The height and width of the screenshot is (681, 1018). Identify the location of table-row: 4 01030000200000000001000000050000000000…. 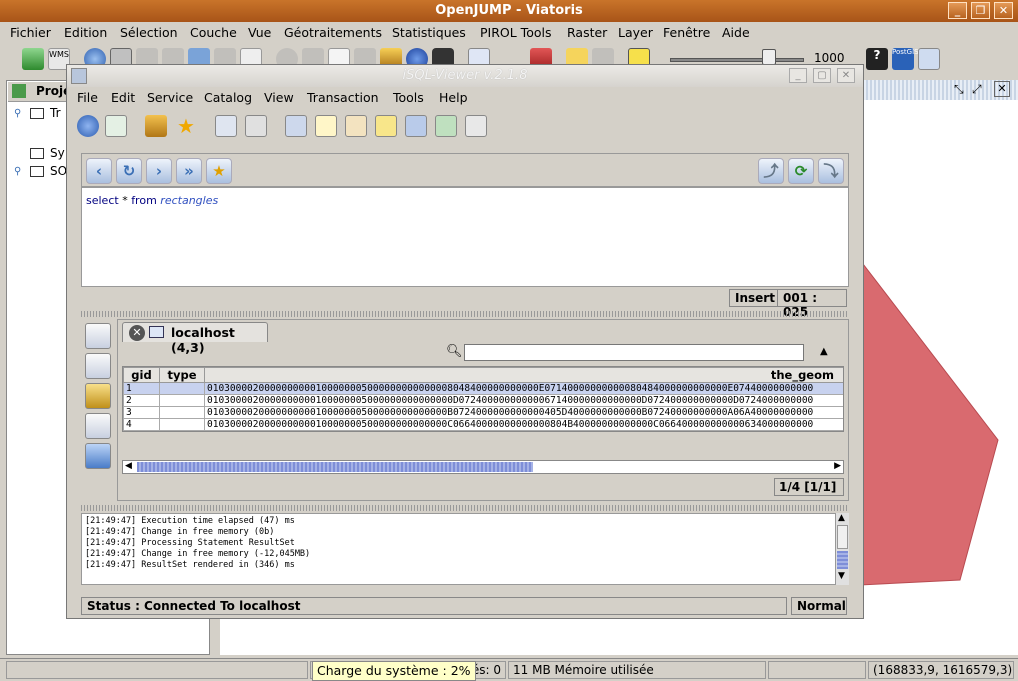
(483, 424).